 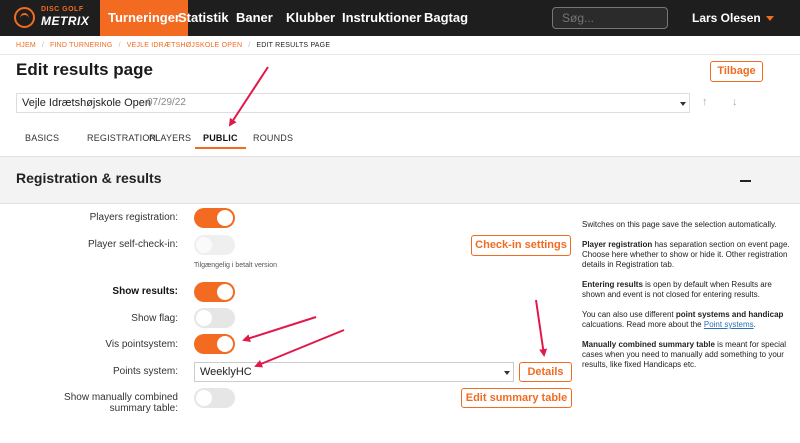 What do you see at coordinates (353, 103) in the screenshot?
I see `event-select: Vejle Idrætshøjskole Open 07/29/22` at bounding box center [353, 103].